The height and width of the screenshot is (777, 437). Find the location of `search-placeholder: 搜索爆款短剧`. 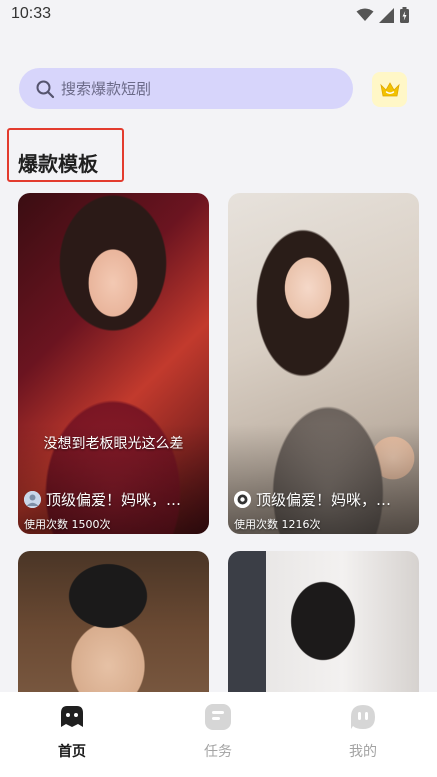

search-placeholder: 搜索爆款短剧 is located at coordinates (106, 89).